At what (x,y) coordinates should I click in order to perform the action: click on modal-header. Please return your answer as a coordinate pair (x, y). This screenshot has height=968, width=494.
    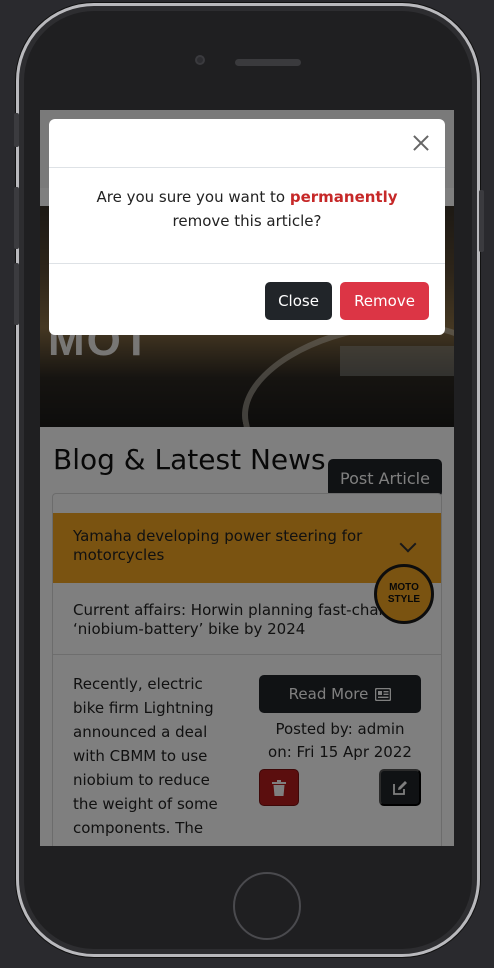
    Looking at the image, I should click on (247, 143).